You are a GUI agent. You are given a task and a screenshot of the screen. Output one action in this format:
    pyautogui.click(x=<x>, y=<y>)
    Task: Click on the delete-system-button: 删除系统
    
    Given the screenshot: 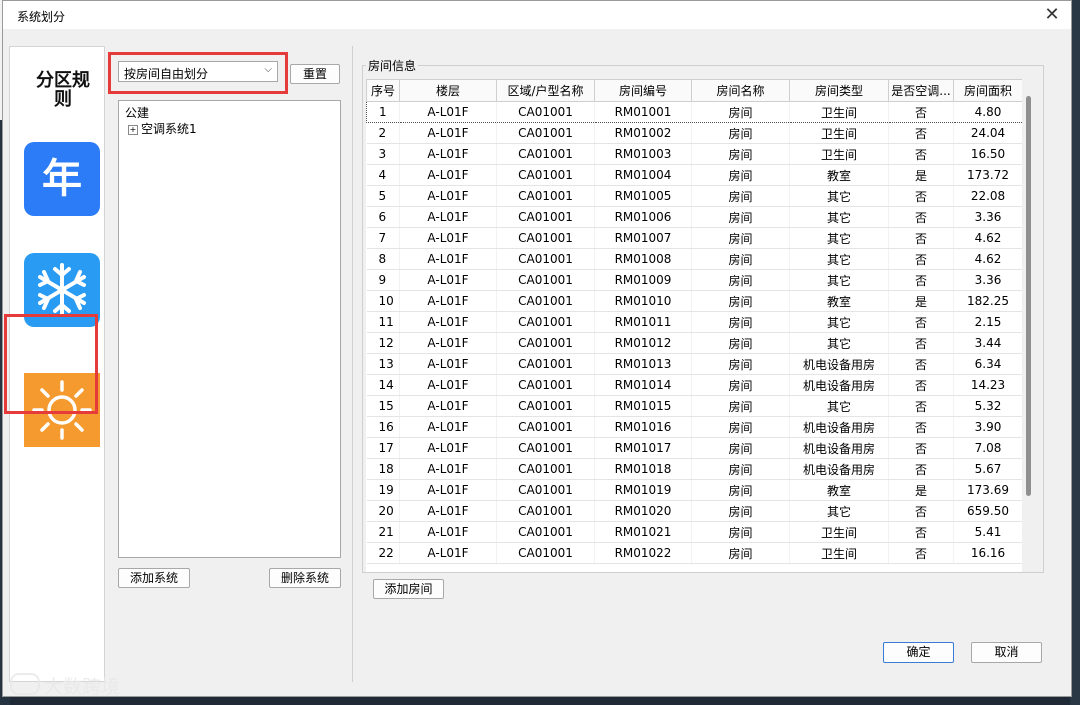 What is the action you would take?
    pyautogui.click(x=305, y=578)
    